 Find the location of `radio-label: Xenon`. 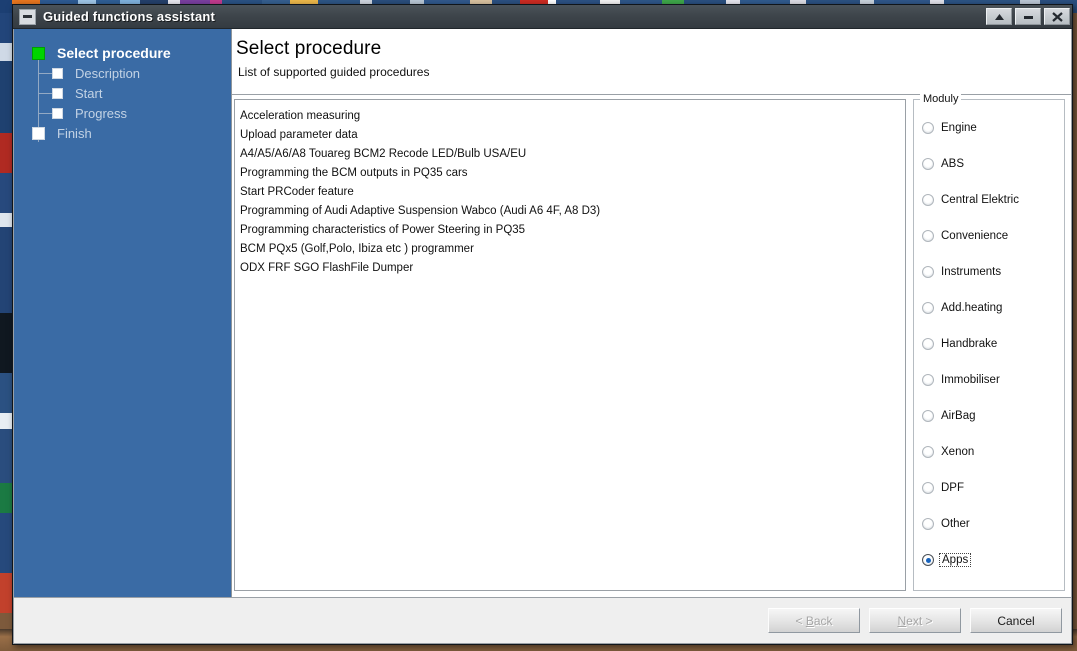

radio-label: Xenon is located at coordinates (958, 452).